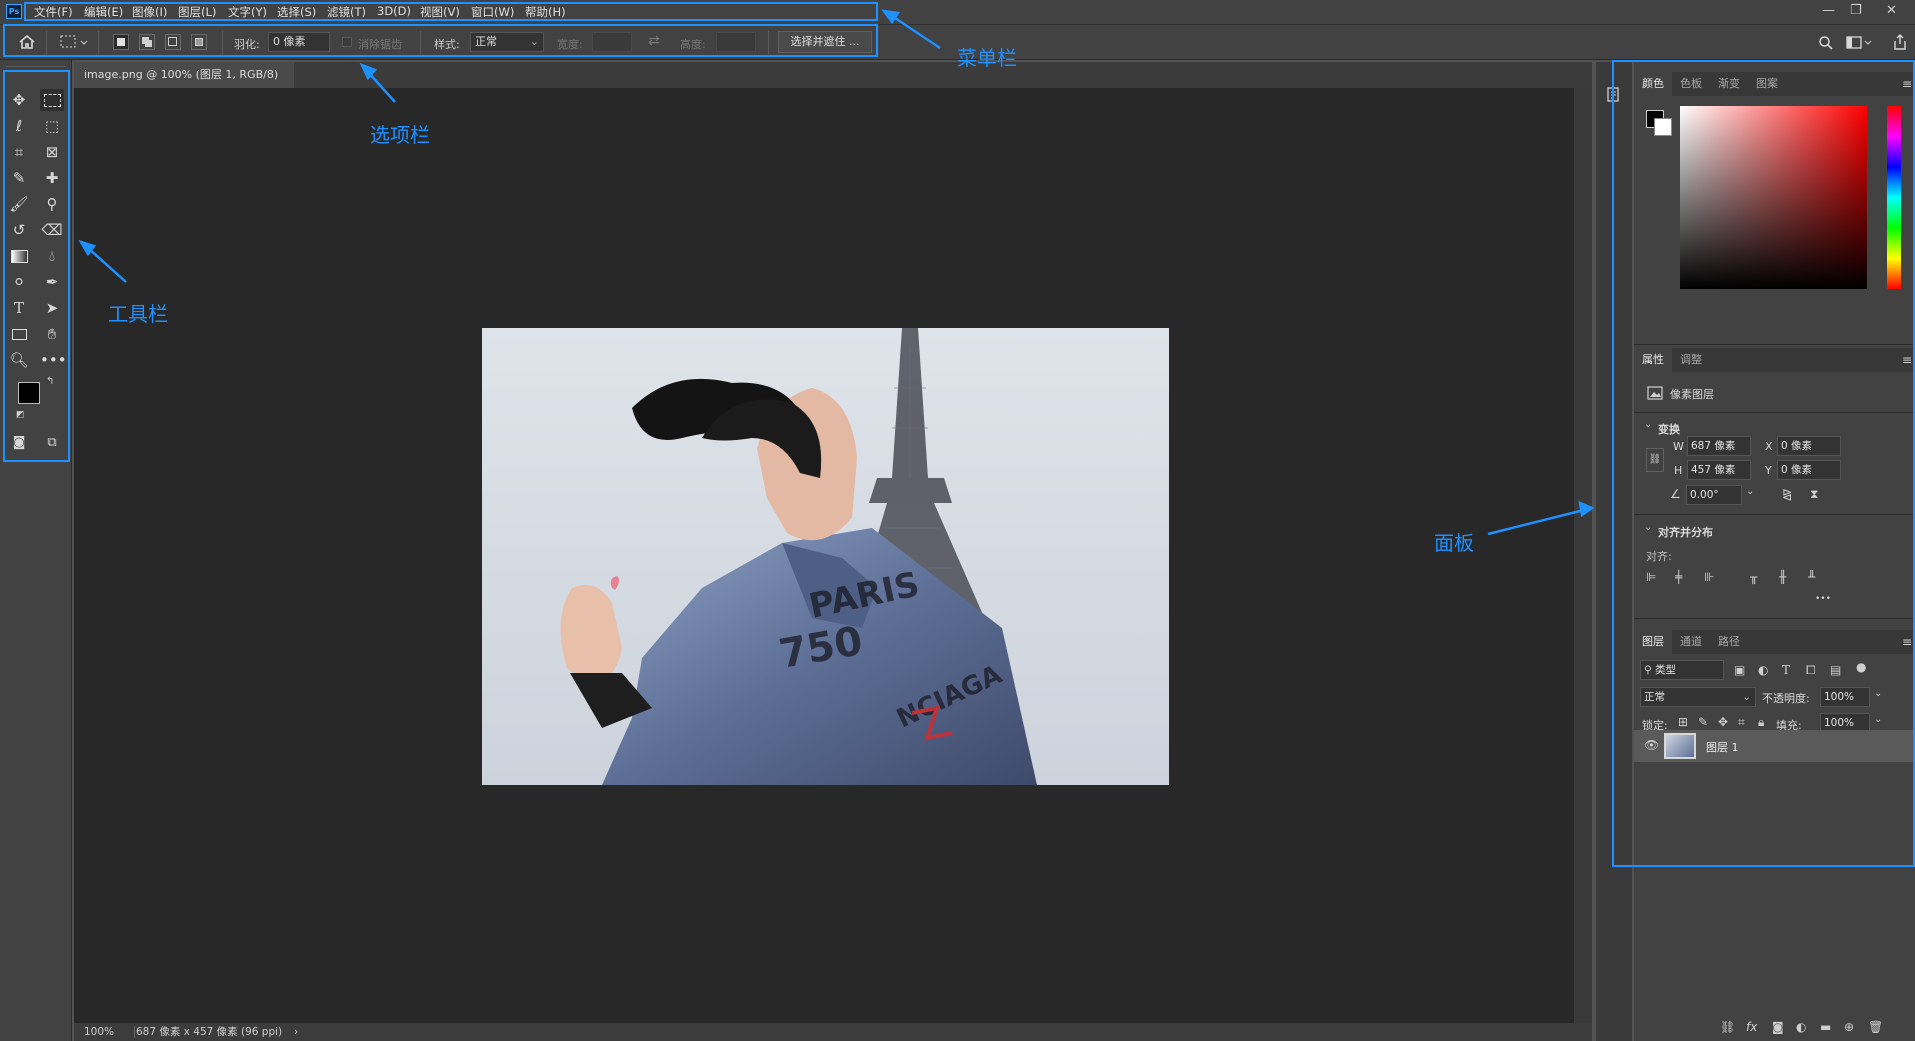 The width and height of the screenshot is (1915, 1041). What do you see at coordinates (181, 74) in the screenshot?
I see `document-tab-title: image.png @ 100% (图层 1, RGB/8)` at bounding box center [181, 74].